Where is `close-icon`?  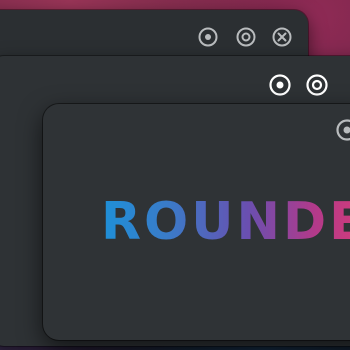 close-icon is located at coordinates (282, 37).